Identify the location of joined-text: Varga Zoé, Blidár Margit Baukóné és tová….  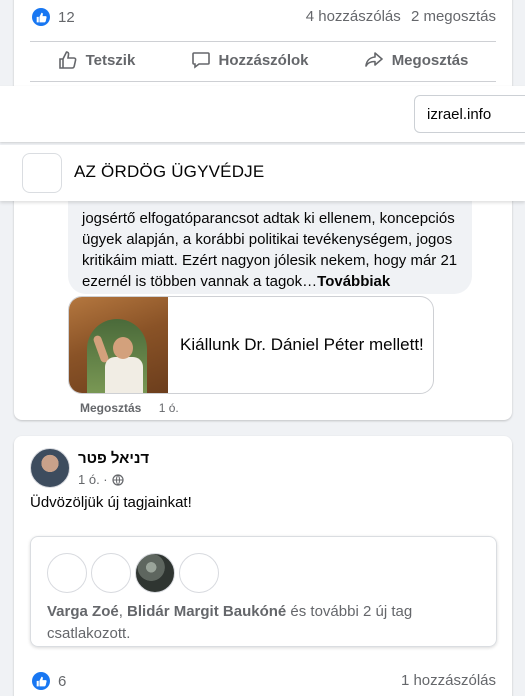
(262, 623).